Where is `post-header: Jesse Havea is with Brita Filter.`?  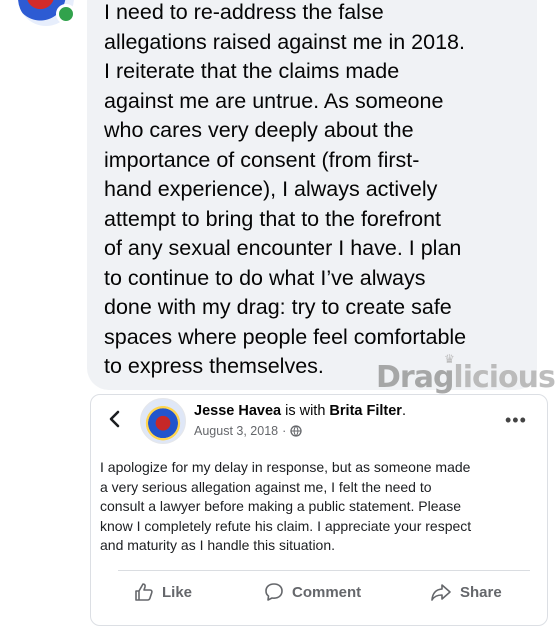 post-header: Jesse Havea is with Brita Filter. is located at coordinates (300, 411).